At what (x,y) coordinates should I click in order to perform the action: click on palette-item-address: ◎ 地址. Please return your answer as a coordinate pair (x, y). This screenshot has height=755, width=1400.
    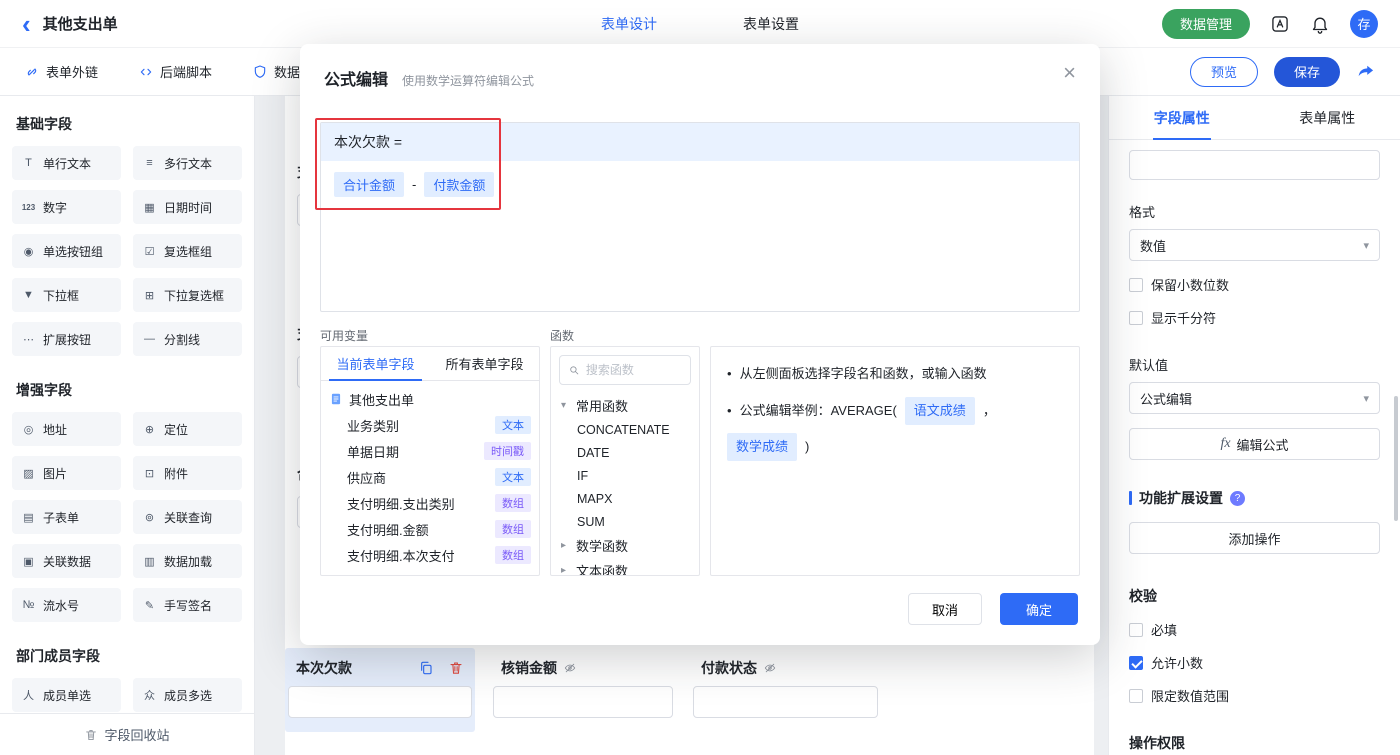
    Looking at the image, I should click on (66, 429).